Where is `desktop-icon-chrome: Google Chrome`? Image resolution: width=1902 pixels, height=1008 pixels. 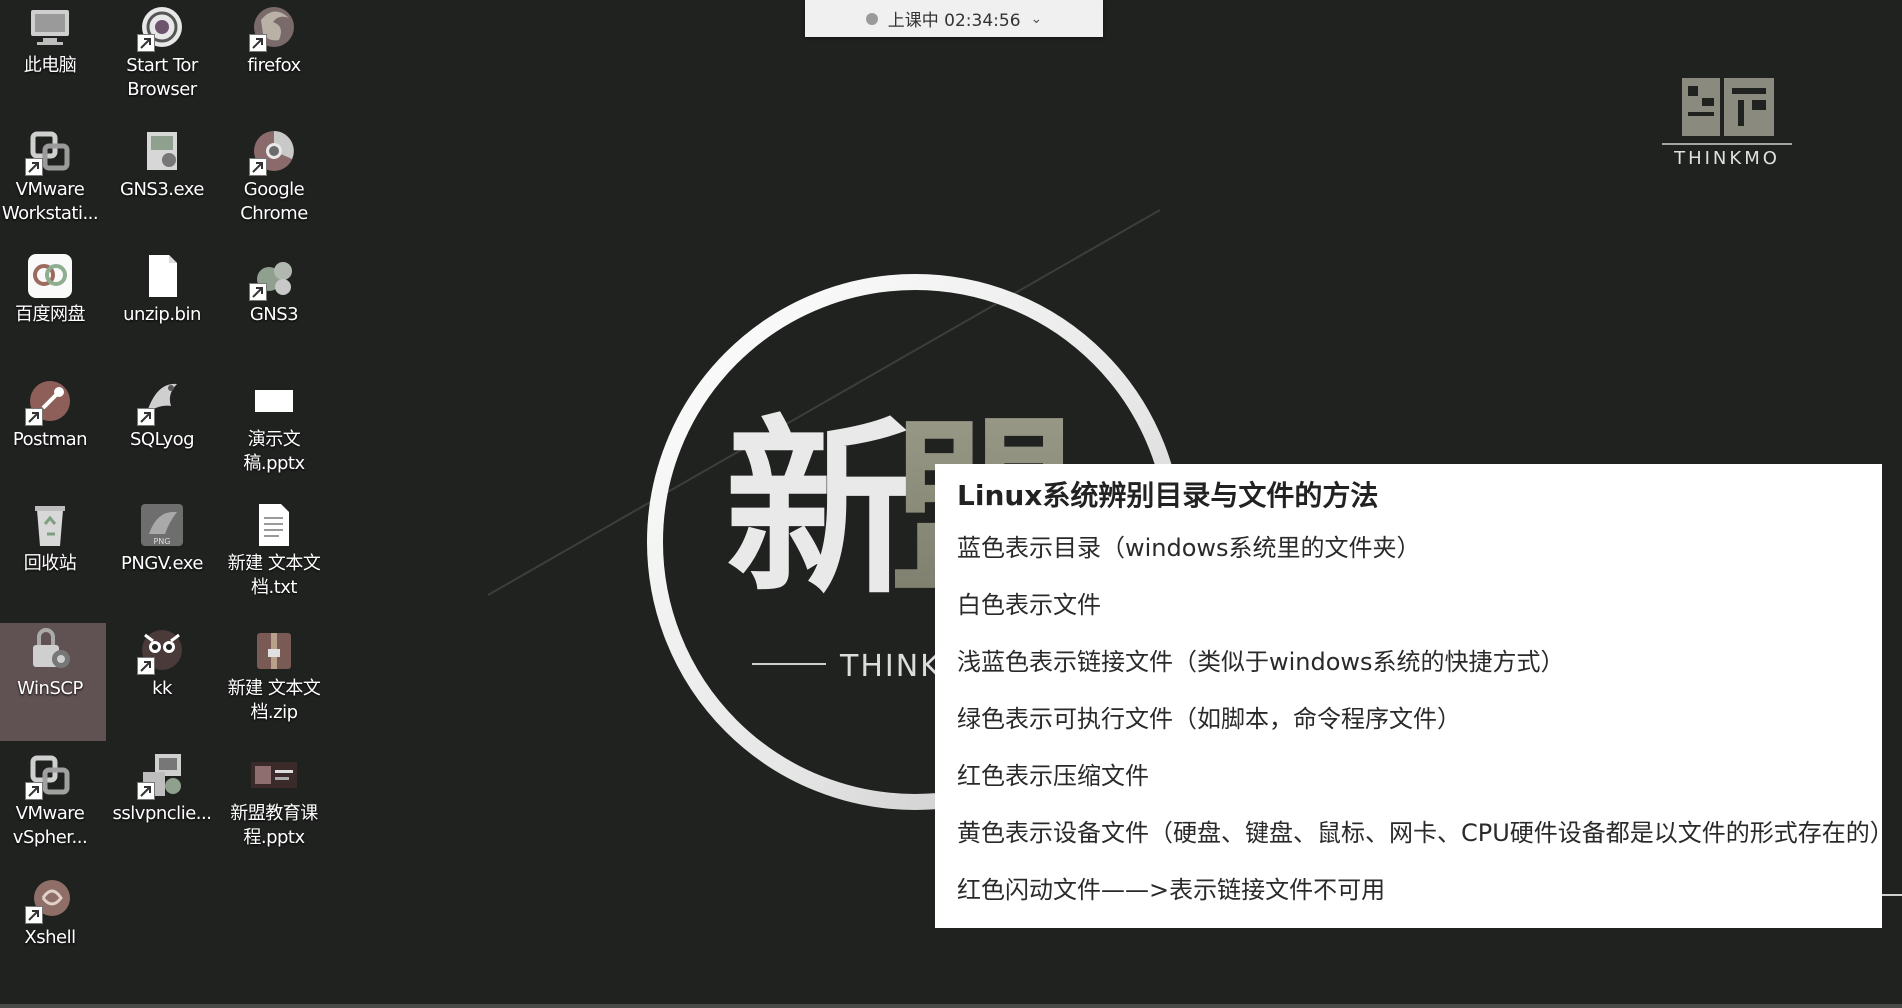 desktop-icon-chrome: Google Chrome is located at coordinates (274, 183).